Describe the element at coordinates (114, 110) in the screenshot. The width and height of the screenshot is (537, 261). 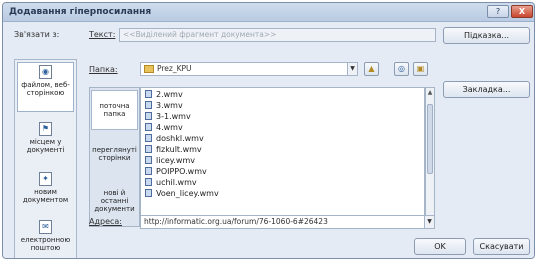
I see `nav-current-folder: поточна папка` at that location.